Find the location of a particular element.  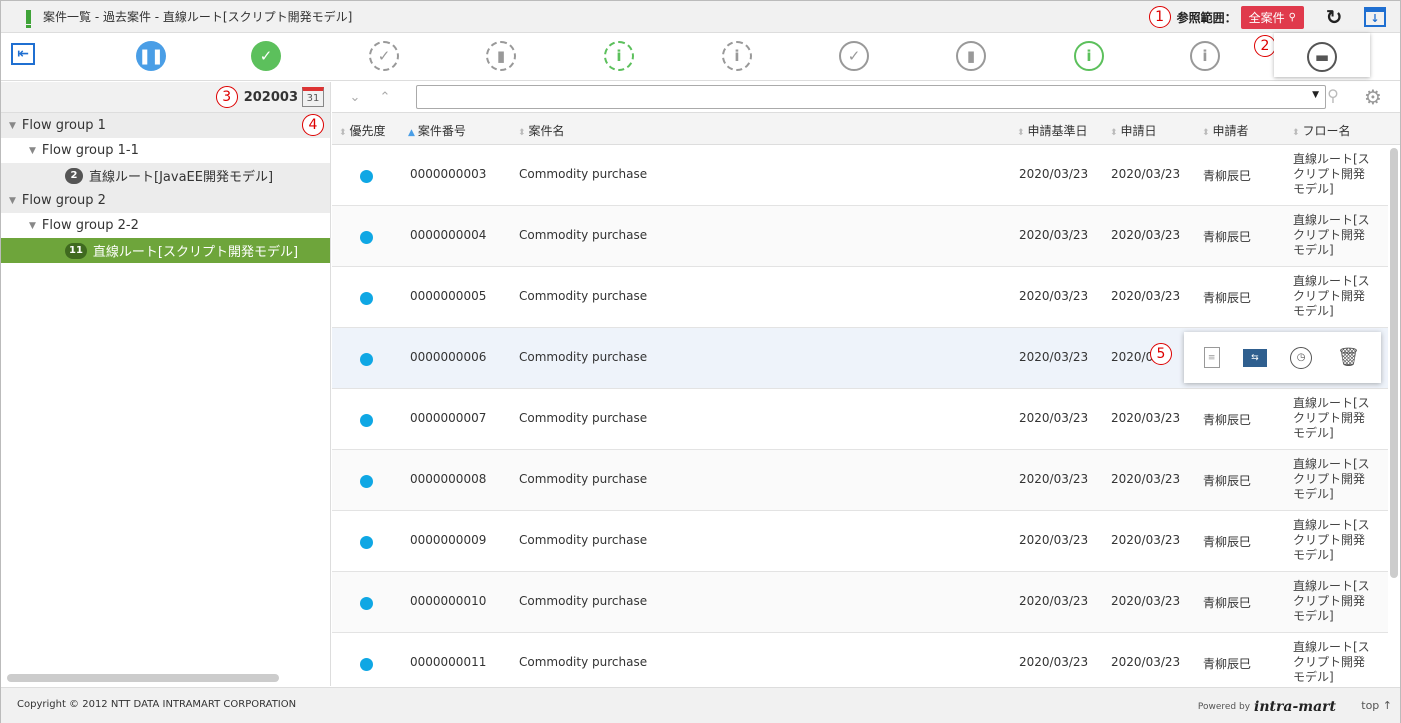

dashed-document-status-icon: ▮ is located at coordinates (501, 56).